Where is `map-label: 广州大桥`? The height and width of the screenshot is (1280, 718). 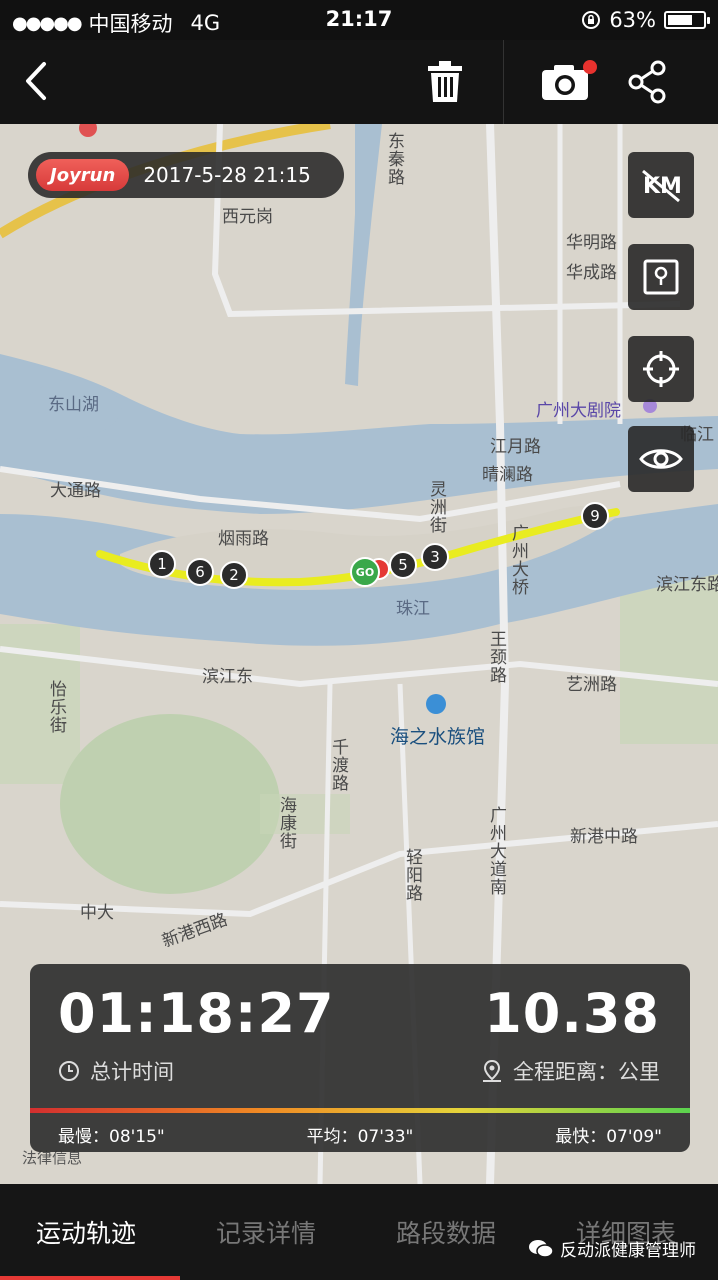
map-label: 广州大桥 is located at coordinates (518, 560).